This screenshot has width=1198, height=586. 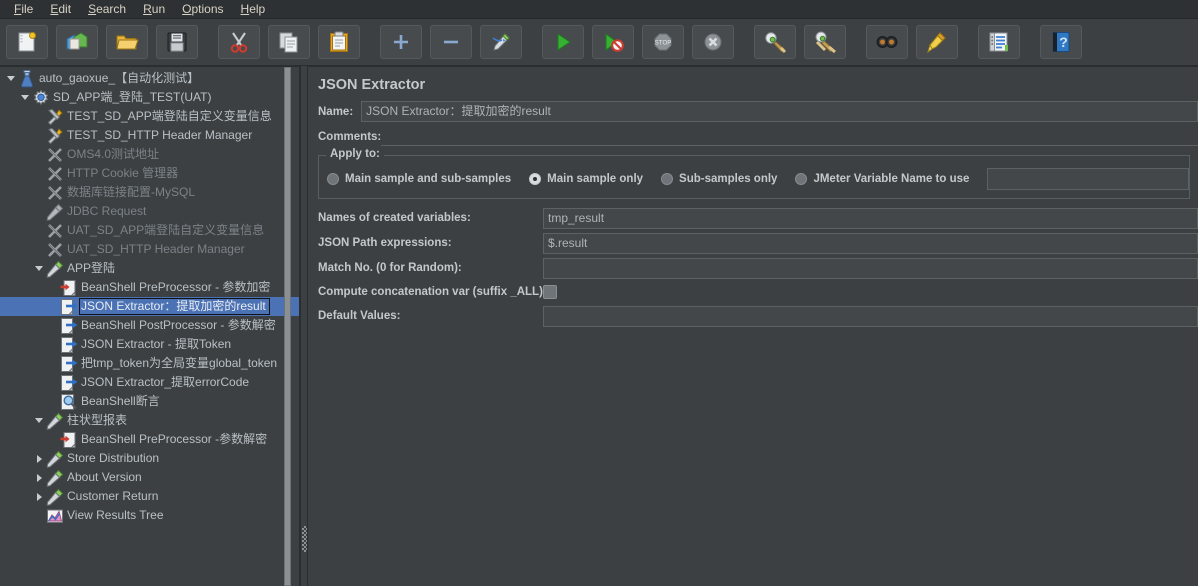 I want to click on cut-icon, so click(x=239, y=42).